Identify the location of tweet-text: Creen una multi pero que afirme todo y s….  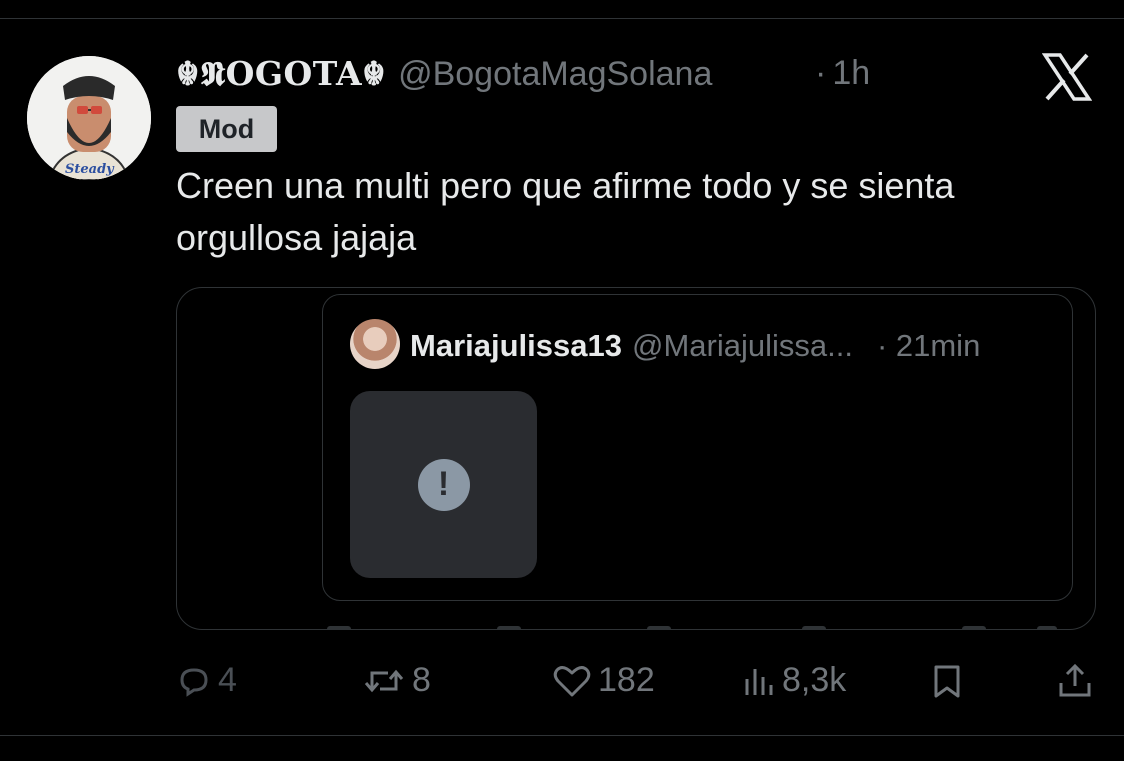
(565, 211).